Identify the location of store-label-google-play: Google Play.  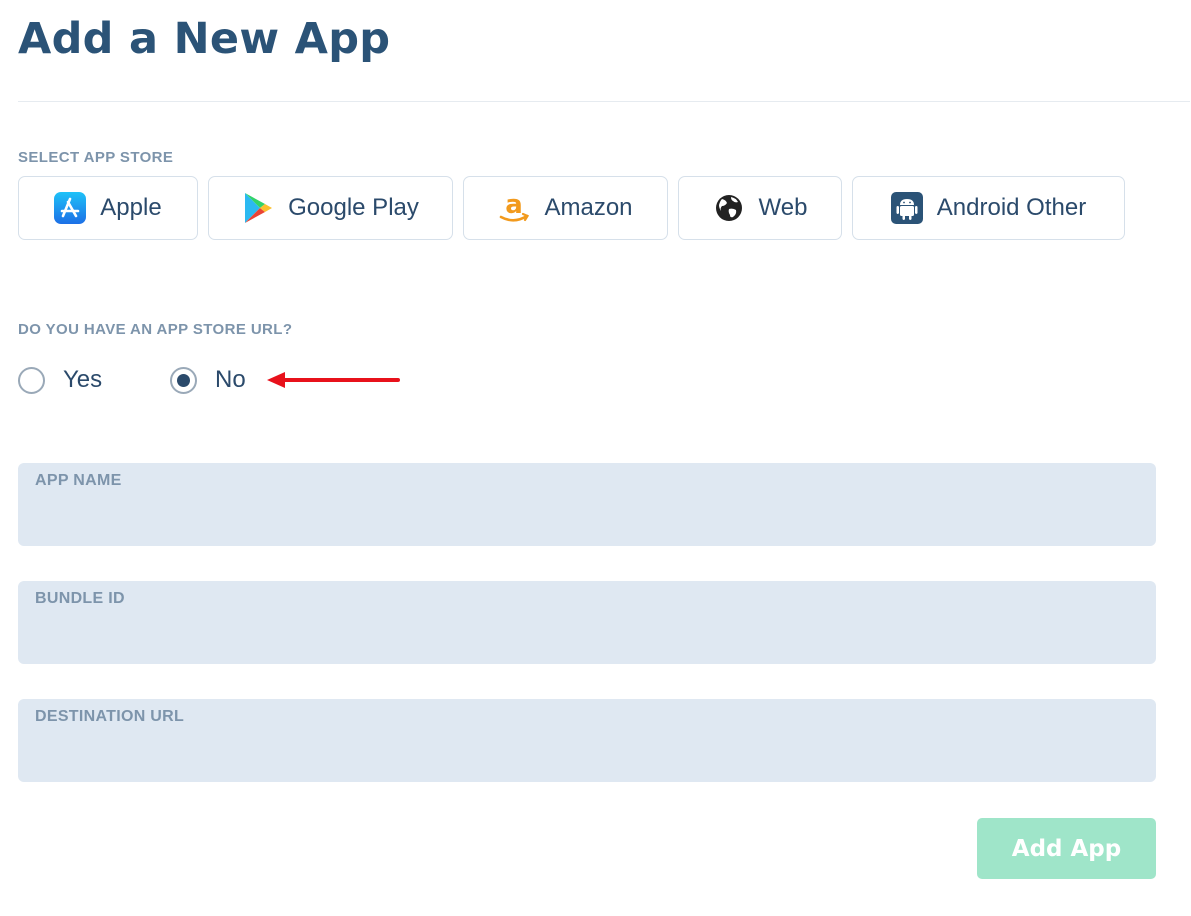
(353, 207).